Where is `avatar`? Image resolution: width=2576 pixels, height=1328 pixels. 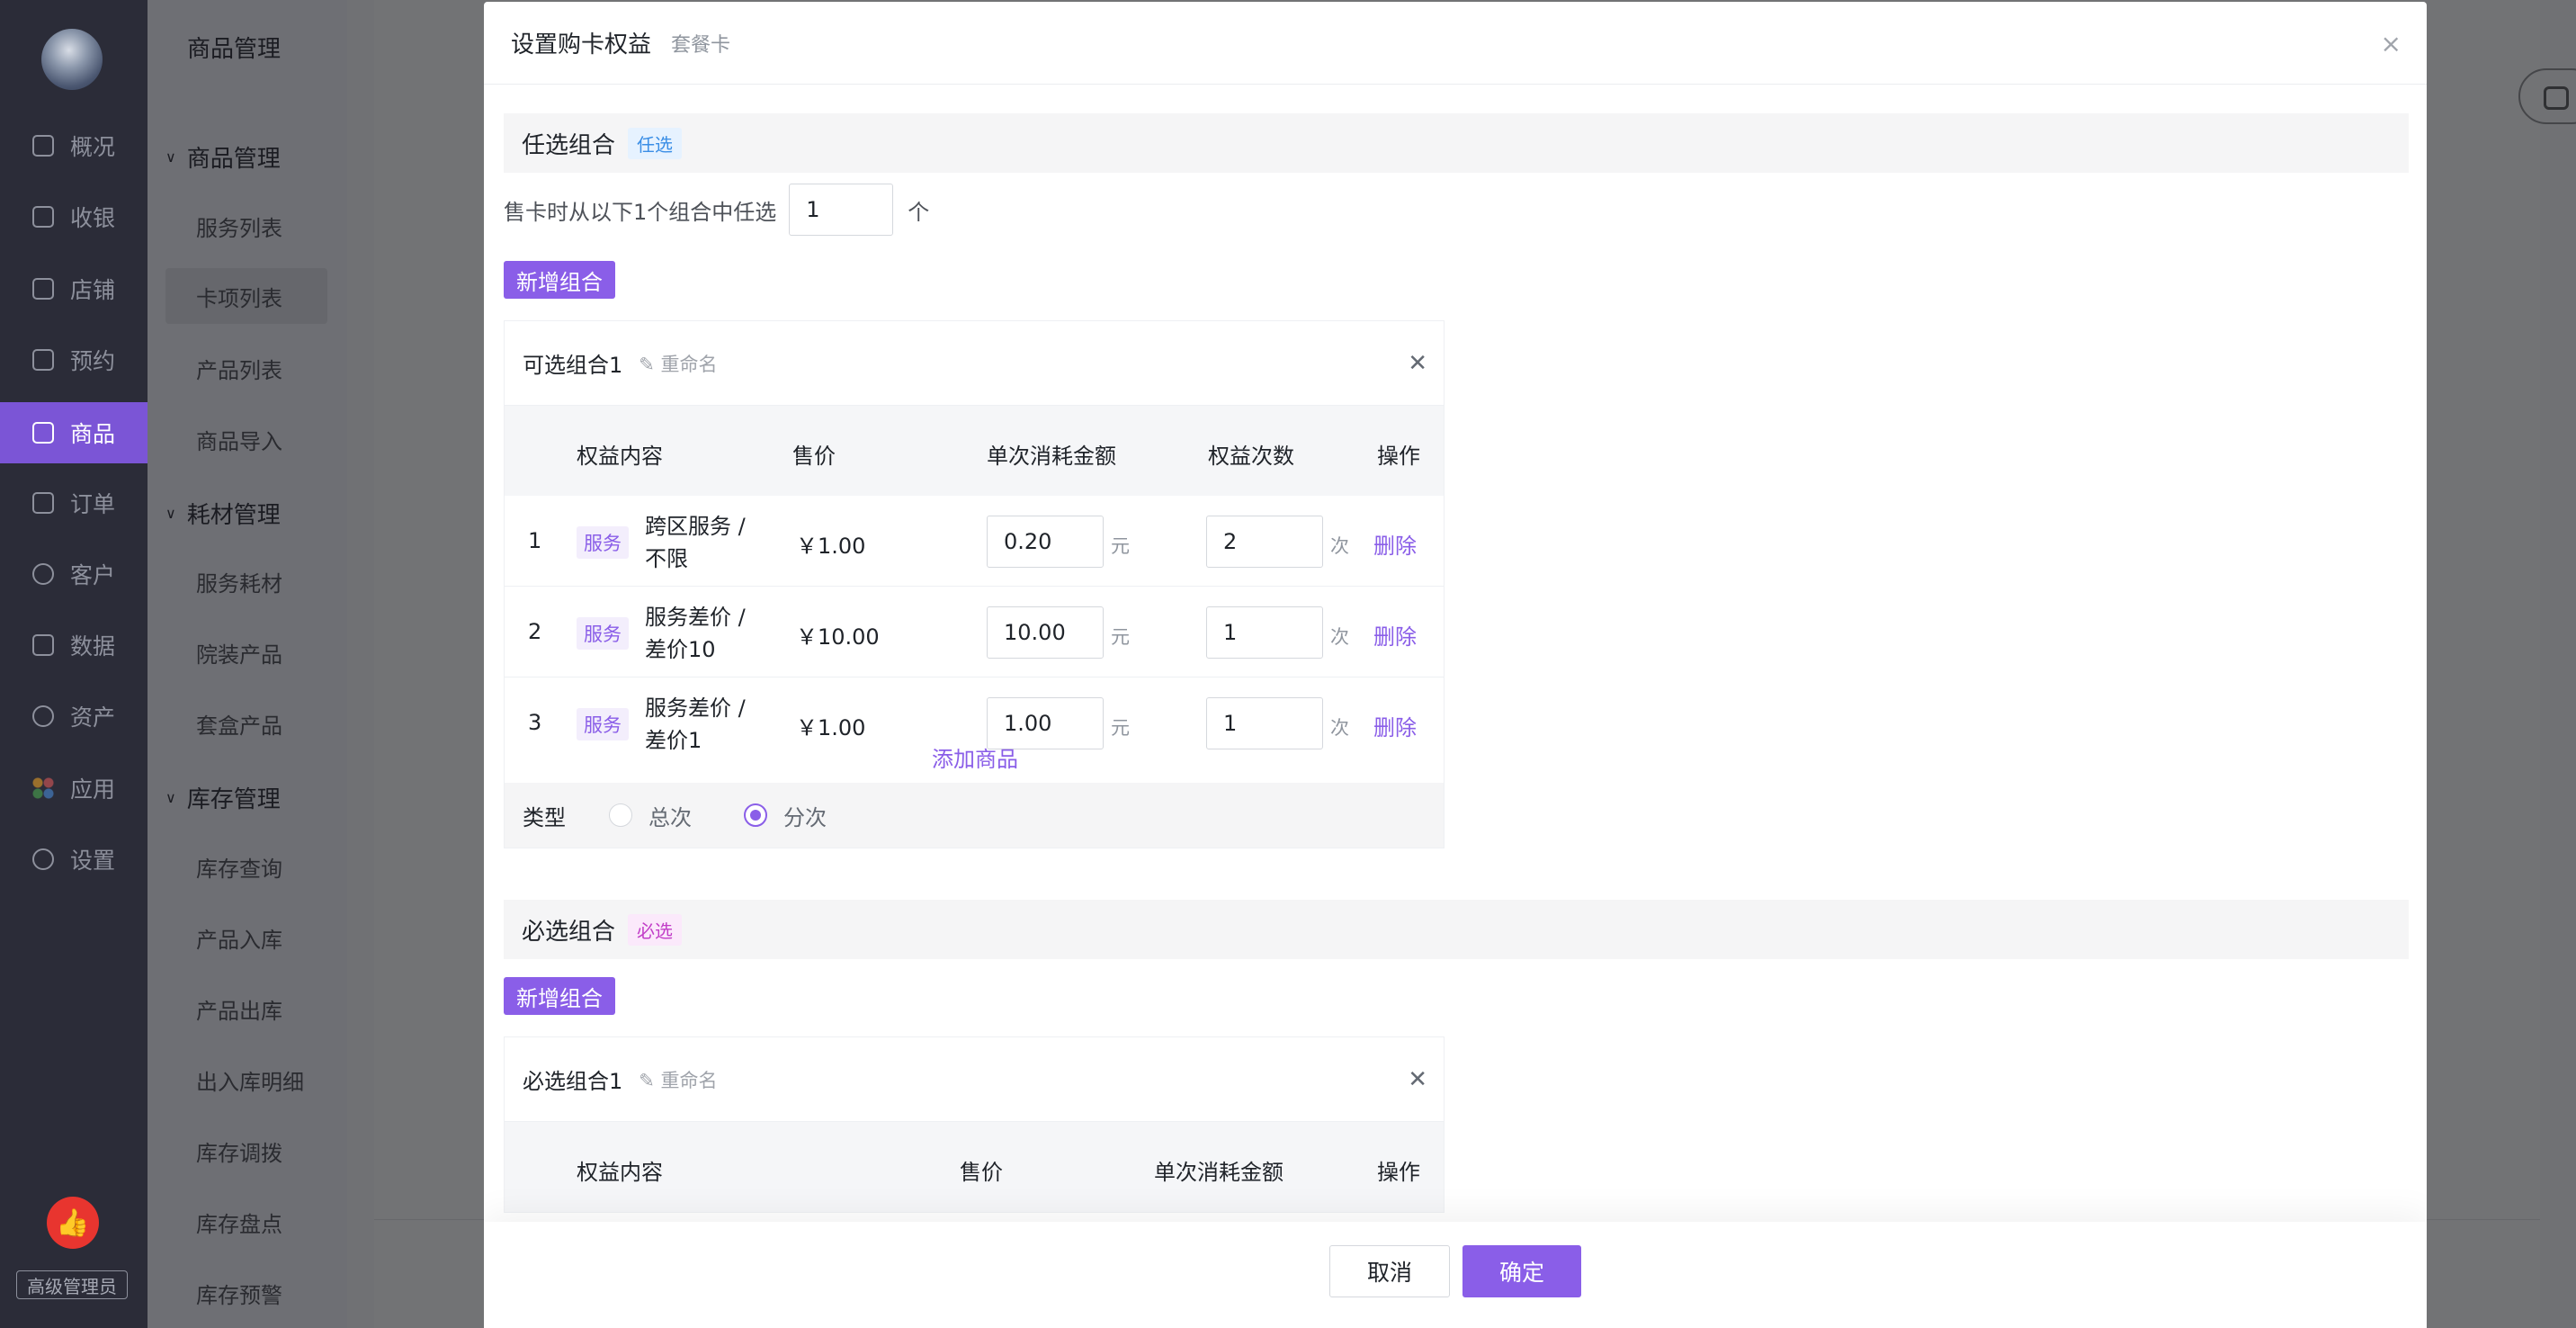
avatar is located at coordinates (72, 59).